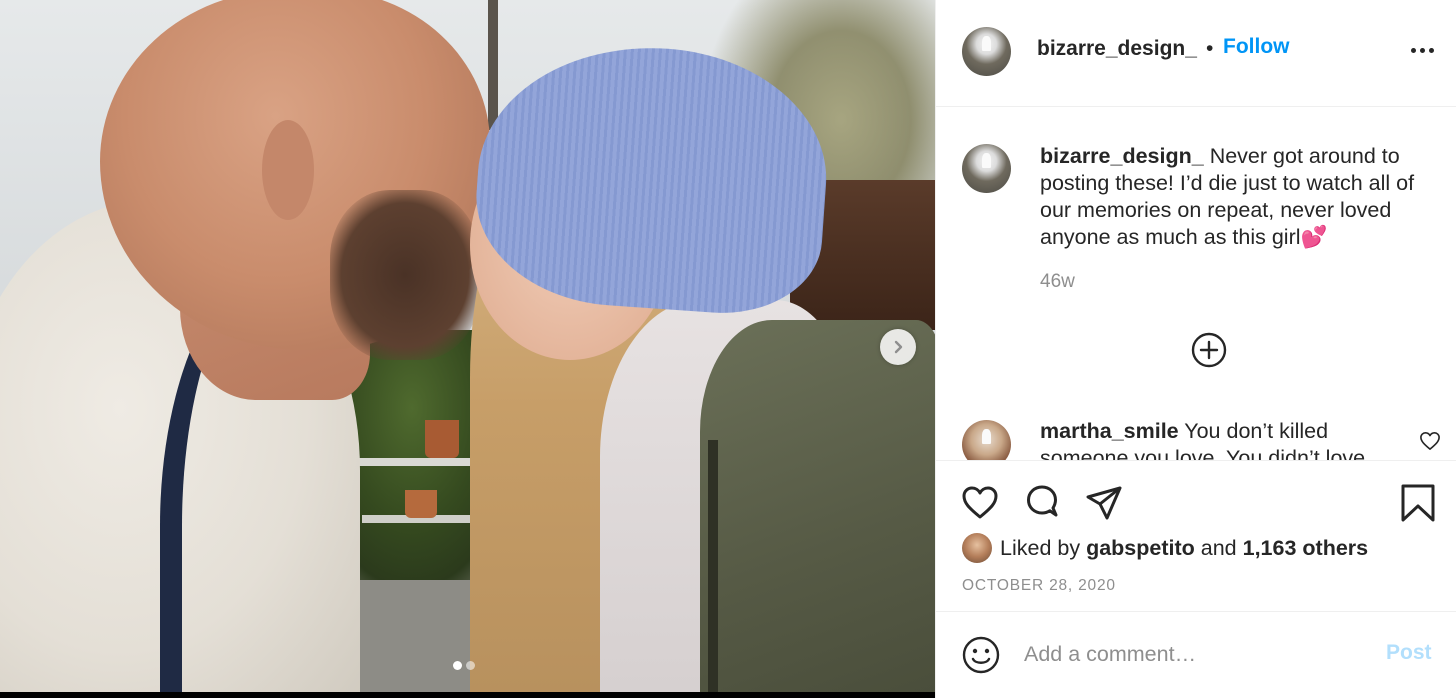  Describe the element at coordinates (1409, 653) in the screenshot. I see `post-comment-button: Post` at that location.